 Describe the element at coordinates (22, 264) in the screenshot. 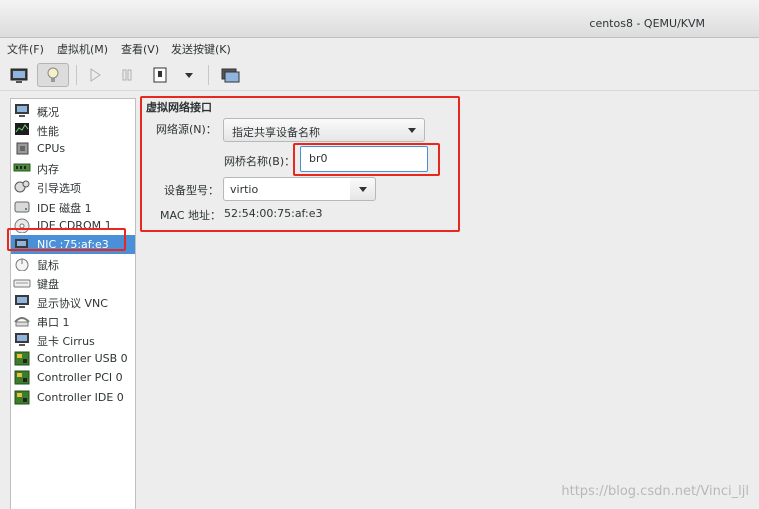

I see `mouse-icon` at that location.